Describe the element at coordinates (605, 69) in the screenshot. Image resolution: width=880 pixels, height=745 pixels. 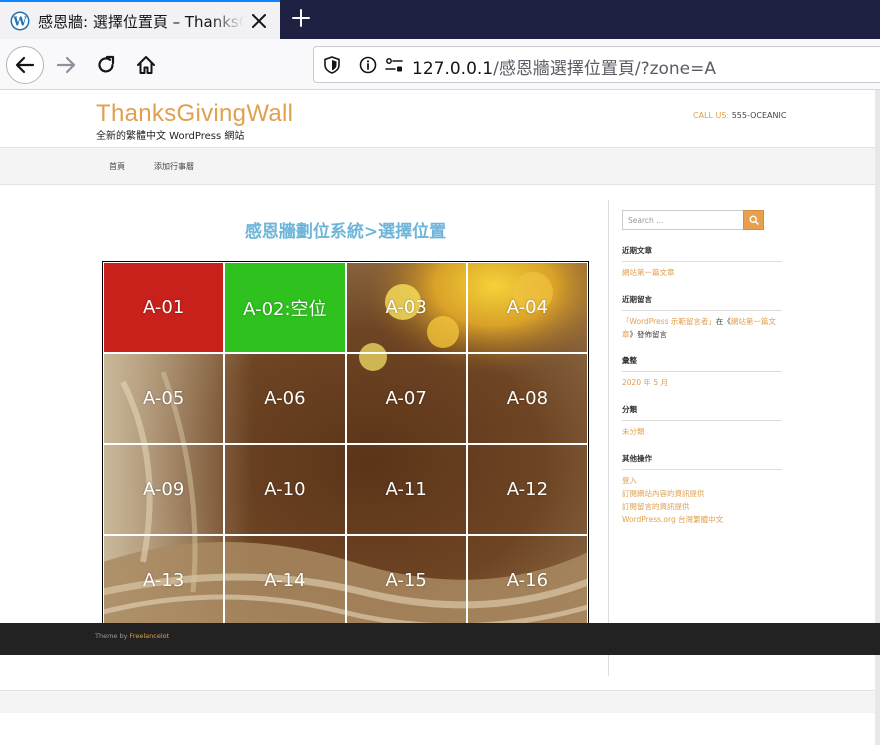
I see `url-path: /感恩牆選擇位置頁/?zone=A` at that location.